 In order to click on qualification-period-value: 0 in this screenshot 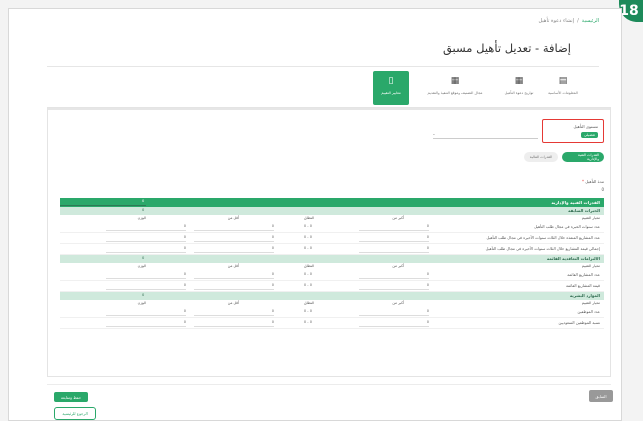, I will do `click(602, 189)`.